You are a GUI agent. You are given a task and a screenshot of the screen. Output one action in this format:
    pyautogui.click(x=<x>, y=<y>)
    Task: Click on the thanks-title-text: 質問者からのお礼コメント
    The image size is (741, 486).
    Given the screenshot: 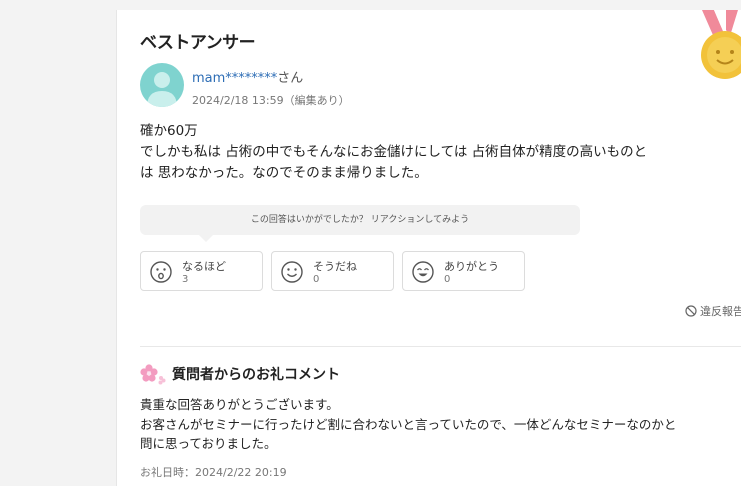 What is the action you would take?
    pyautogui.click(x=256, y=375)
    